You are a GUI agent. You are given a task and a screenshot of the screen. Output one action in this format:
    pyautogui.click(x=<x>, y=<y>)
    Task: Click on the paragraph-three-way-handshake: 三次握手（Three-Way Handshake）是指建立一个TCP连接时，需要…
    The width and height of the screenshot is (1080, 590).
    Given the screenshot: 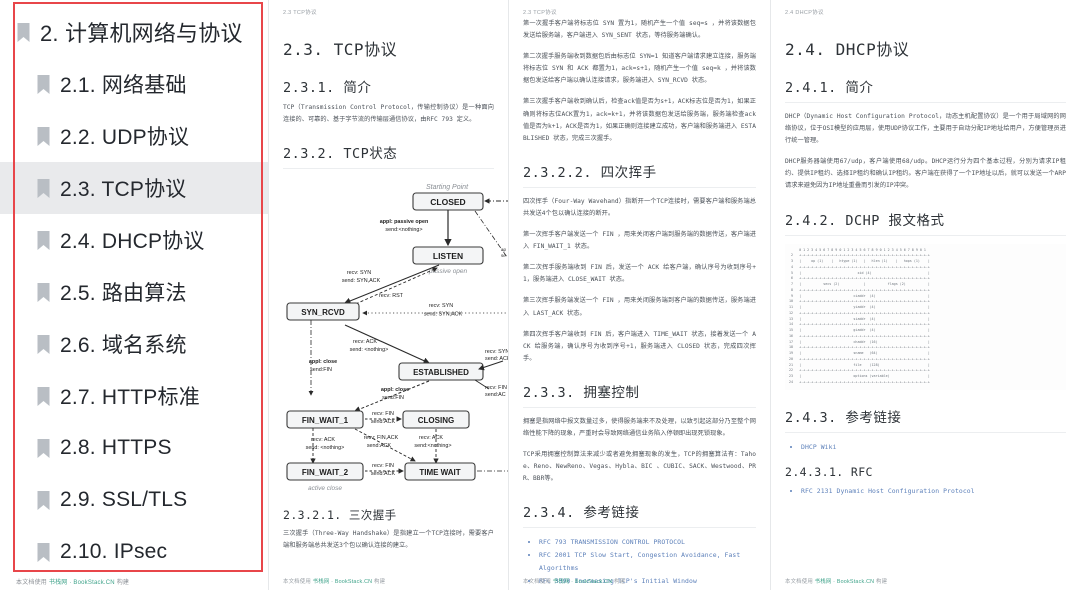 What is the action you would take?
    pyautogui.click(x=388, y=540)
    